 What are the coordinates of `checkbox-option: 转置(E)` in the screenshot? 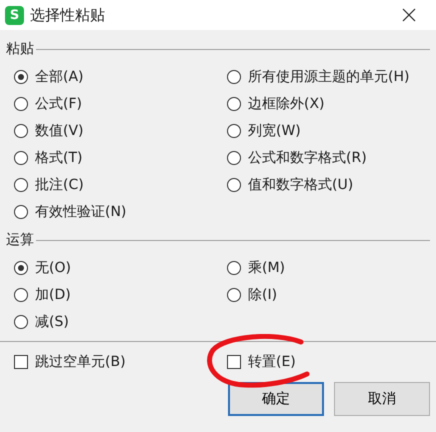 It's located at (261, 362).